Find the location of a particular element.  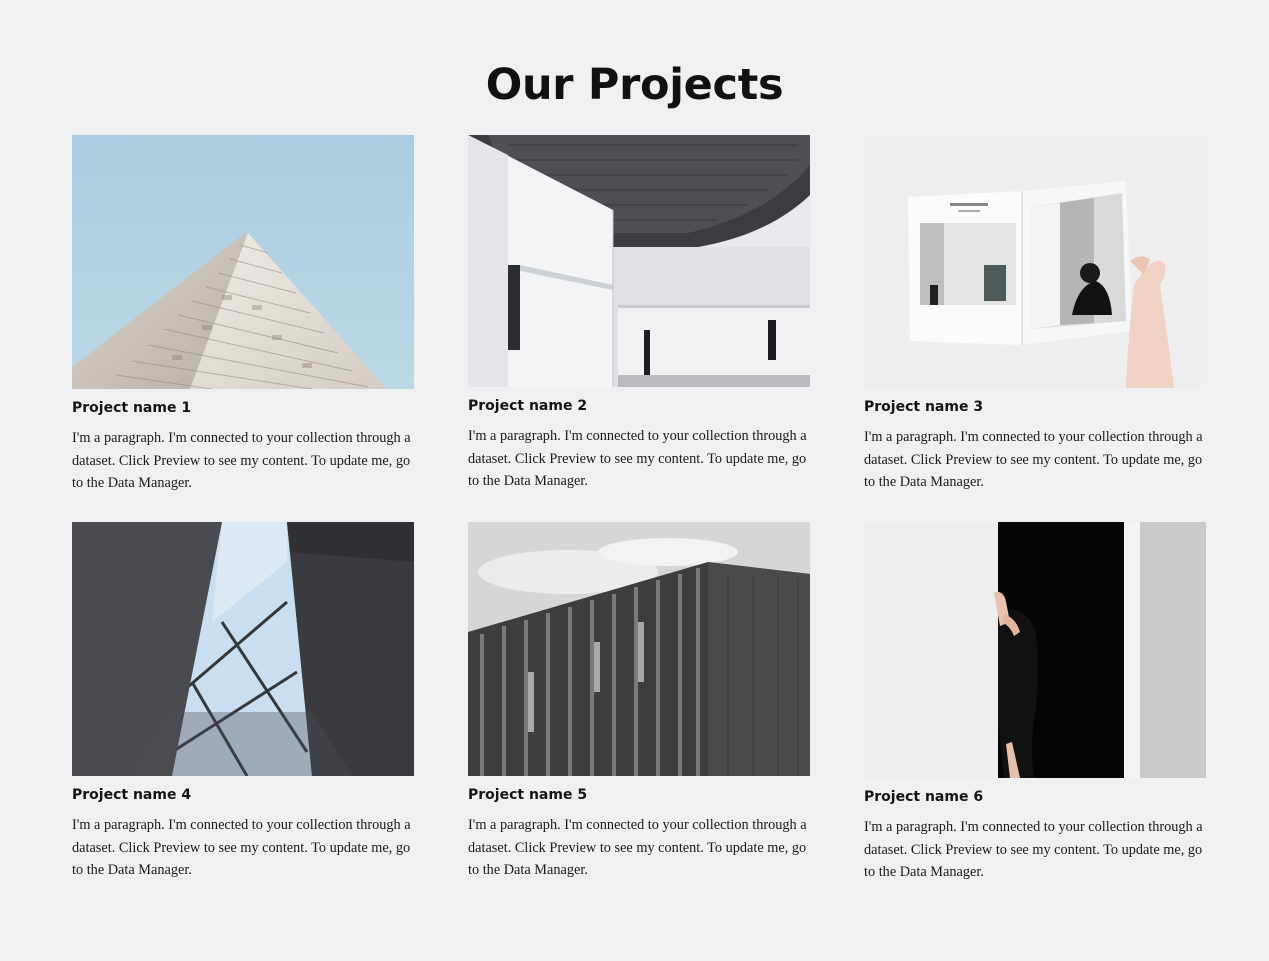

project-title: Project name 2 is located at coordinates (527, 406).